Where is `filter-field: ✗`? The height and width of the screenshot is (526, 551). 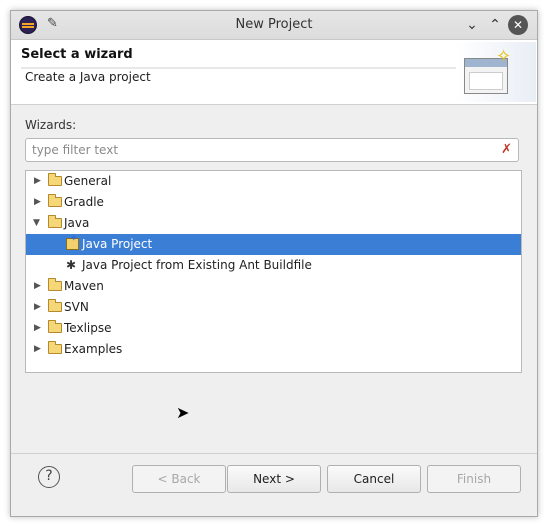
filter-field: ✗ is located at coordinates (272, 150).